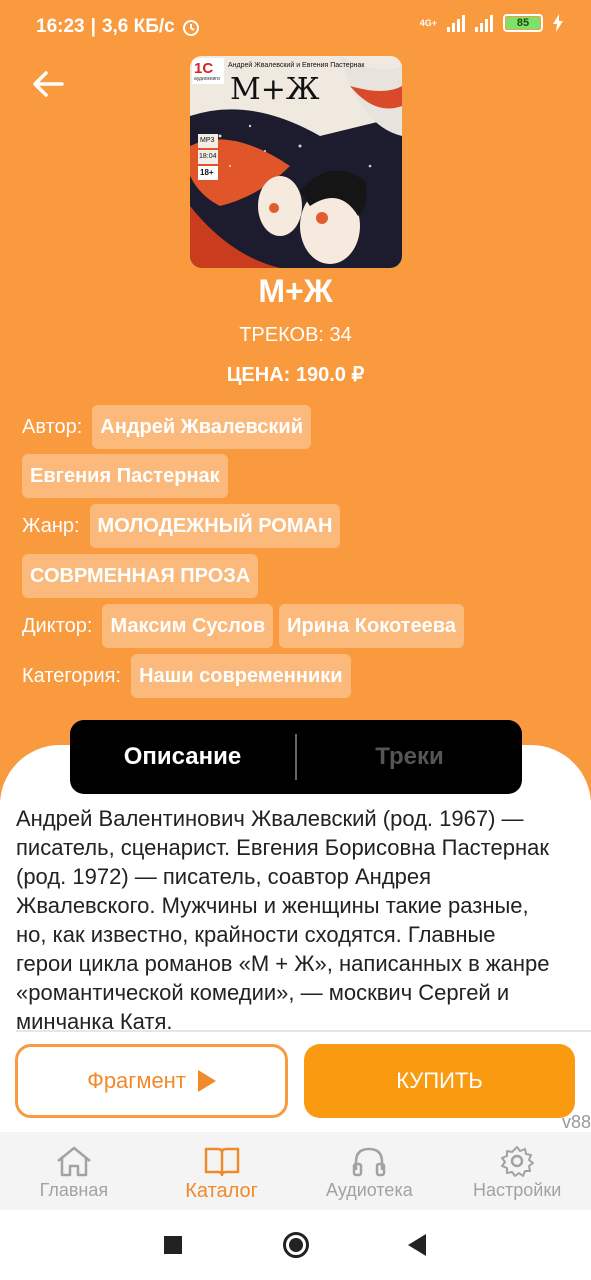 The image size is (591, 1280). What do you see at coordinates (138, 26) in the screenshot?
I see `status-speed: 3,6 КБ/с` at bounding box center [138, 26].